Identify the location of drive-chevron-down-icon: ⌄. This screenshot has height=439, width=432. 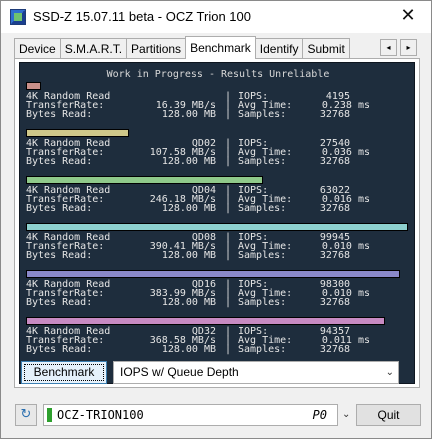
(346, 414).